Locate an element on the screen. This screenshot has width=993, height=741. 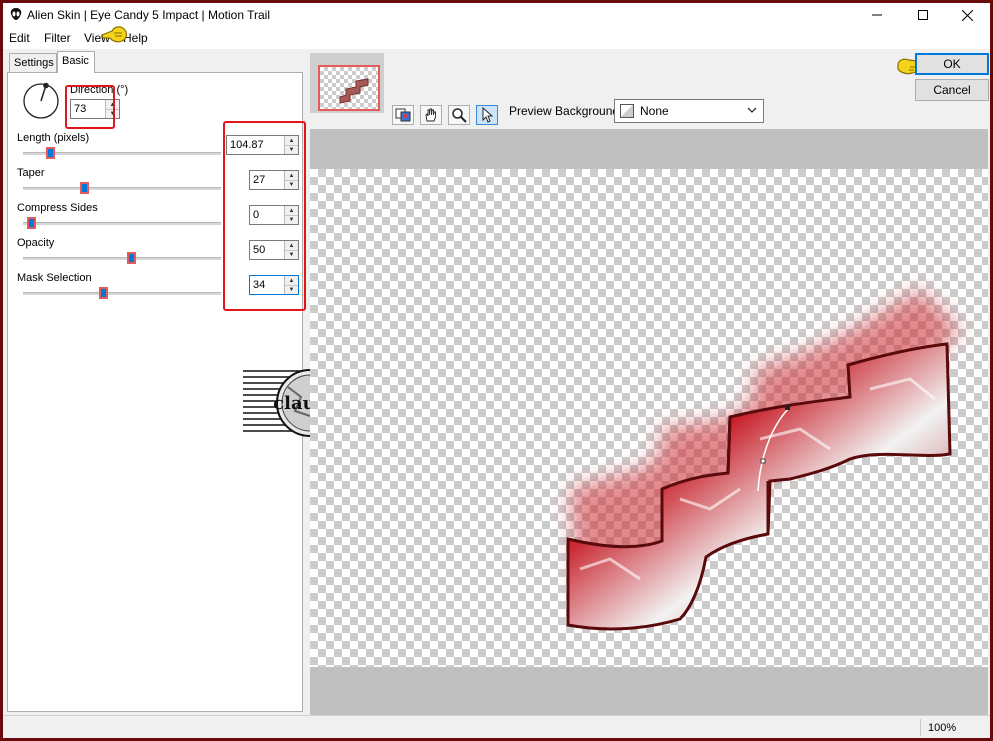
compress-sides-slider is located at coordinates (122, 223).